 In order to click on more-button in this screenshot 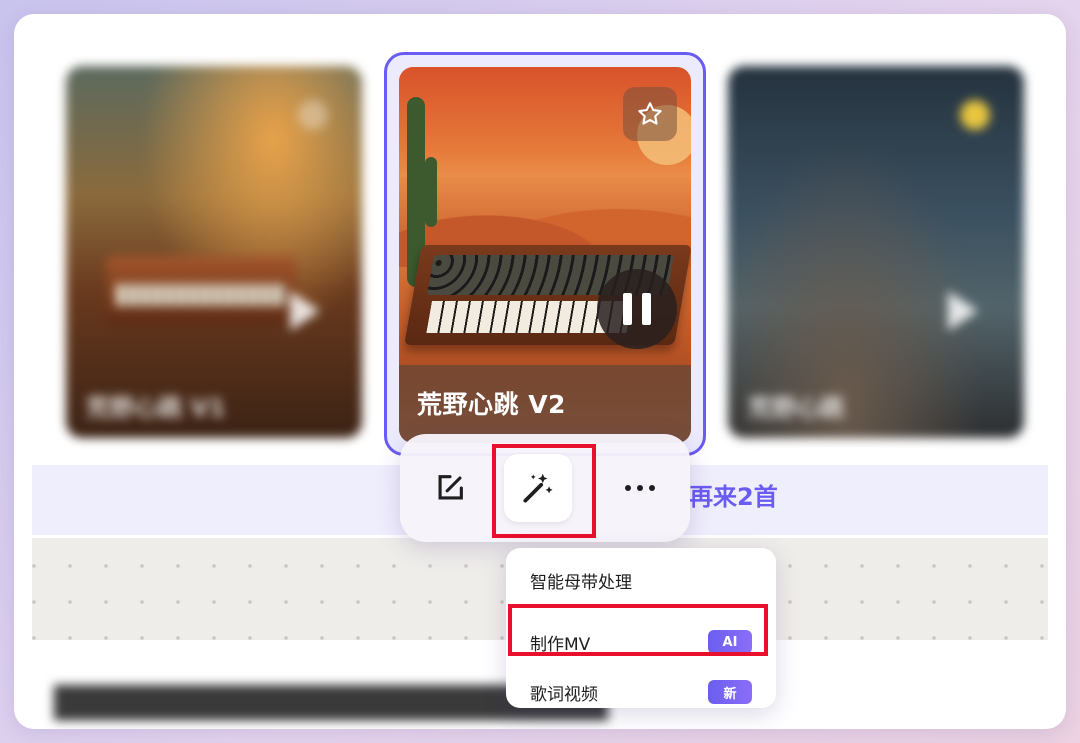, I will do `click(640, 488)`.